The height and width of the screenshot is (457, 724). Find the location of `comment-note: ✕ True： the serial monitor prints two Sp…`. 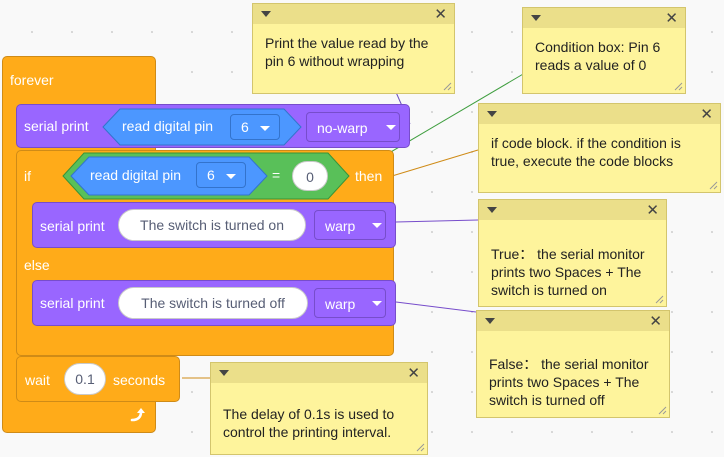

comment-note: ✕ True： the serial monitor prints two Sp… is located at coordinates (572, 253).